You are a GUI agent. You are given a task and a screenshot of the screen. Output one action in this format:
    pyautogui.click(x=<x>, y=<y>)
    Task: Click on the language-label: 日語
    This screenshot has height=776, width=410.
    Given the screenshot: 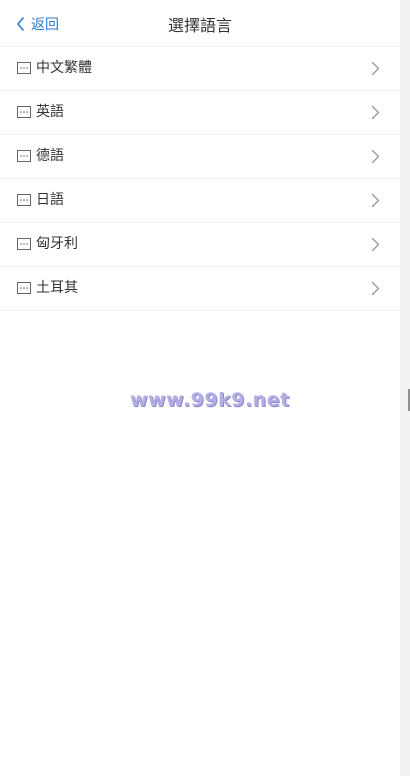 What is the action you would take?
    pyautogui.click(x=50, y=200)
    